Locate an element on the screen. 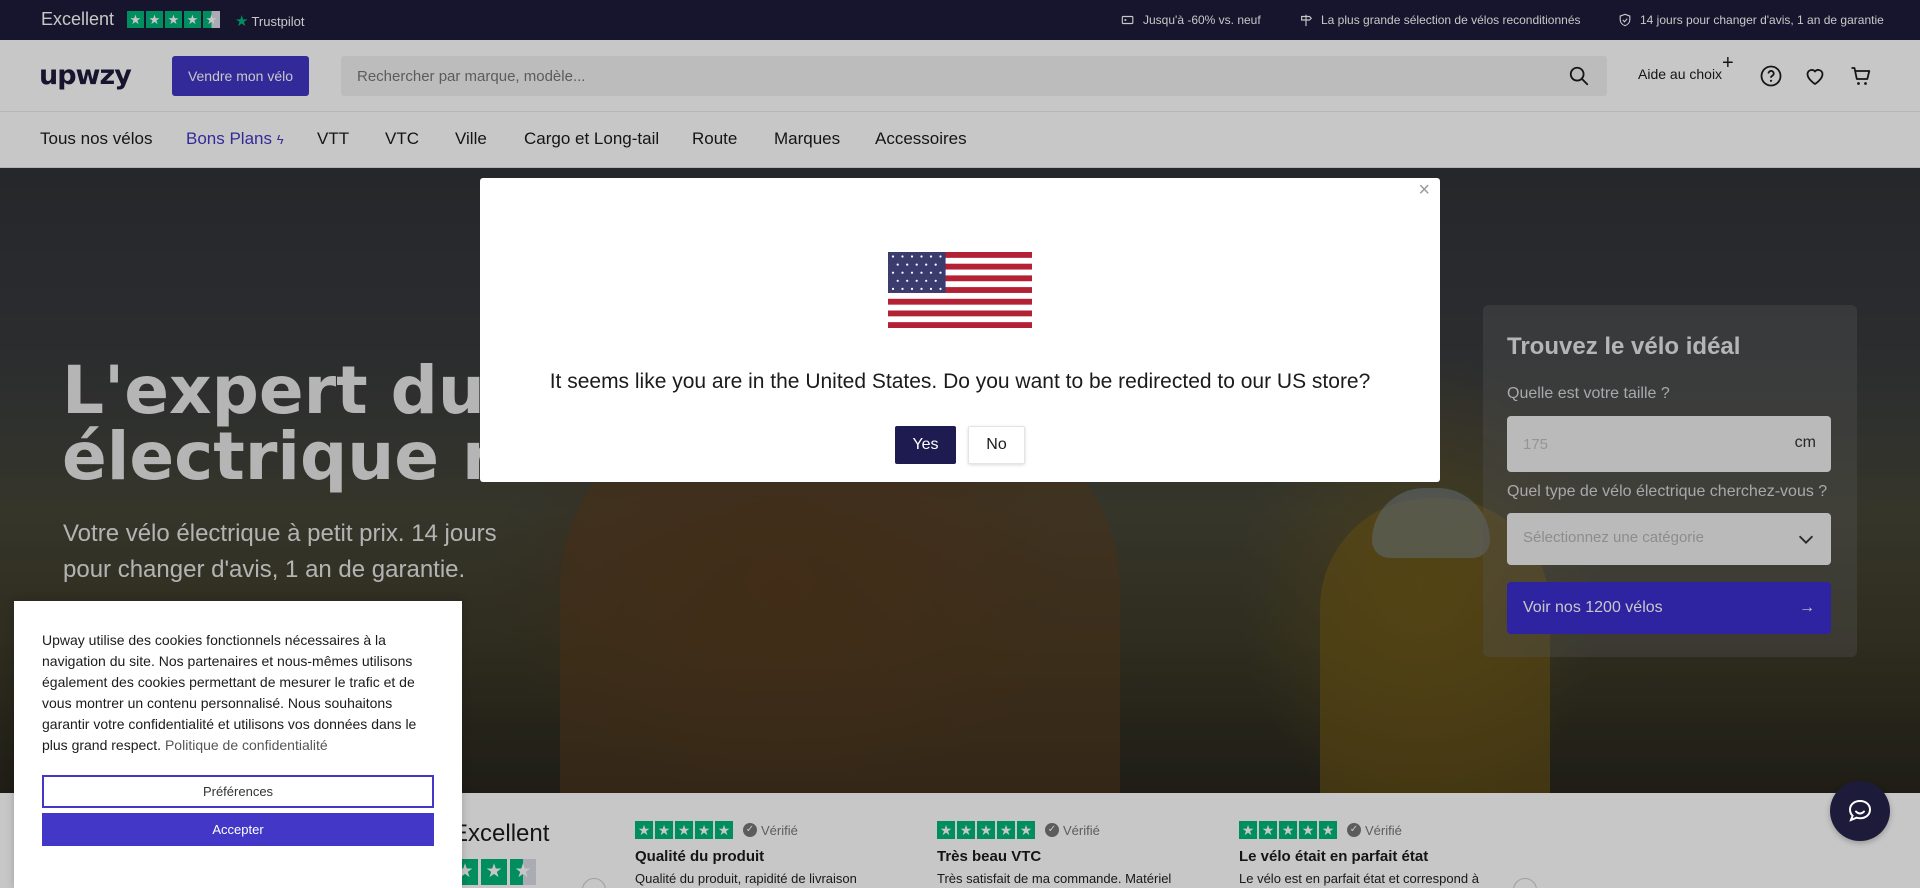 The image size is (1920, 888). redirect-yes-button: Yes is located at coordinates (925, 445).